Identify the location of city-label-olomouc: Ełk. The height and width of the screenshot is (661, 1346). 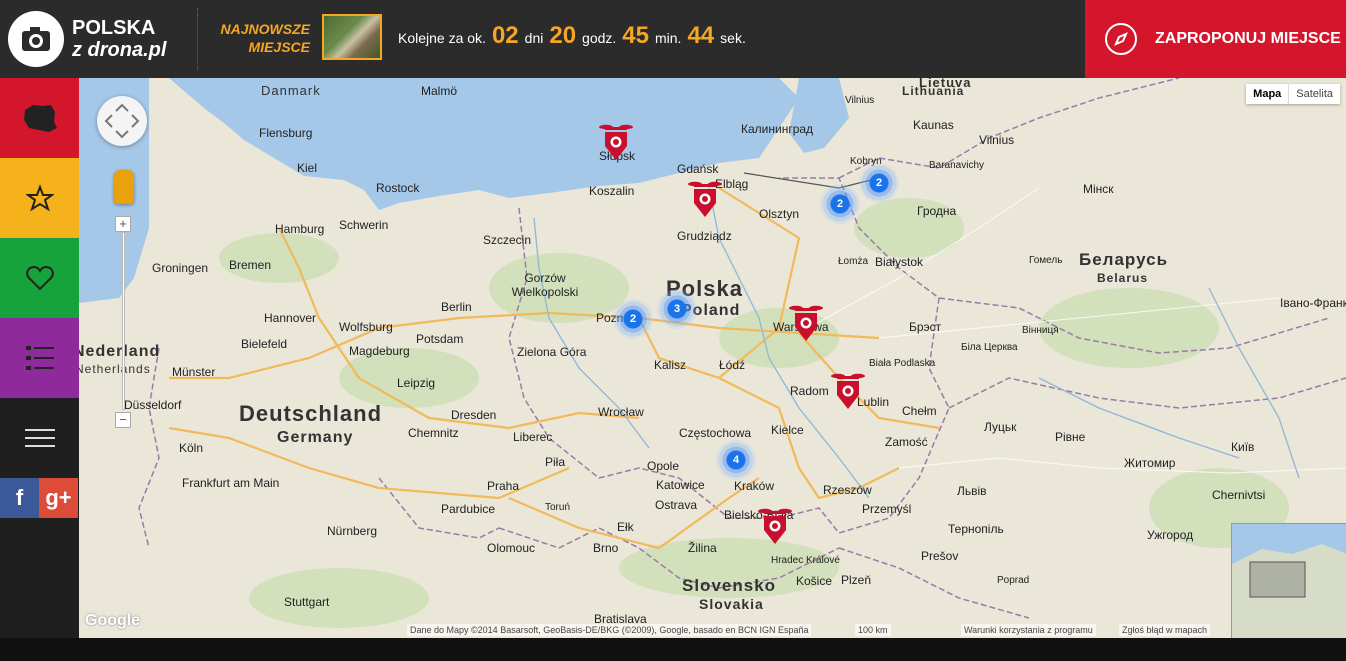
(625, 527).